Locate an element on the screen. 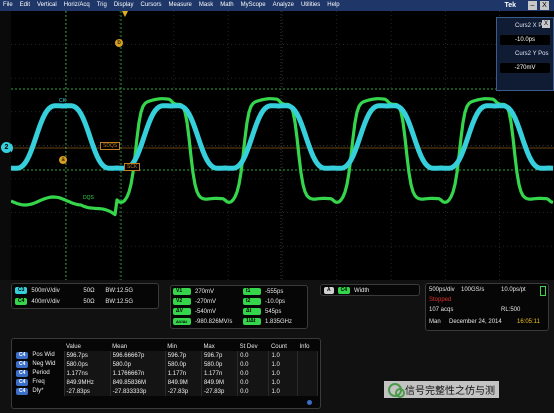 Image resolution: width=554 pixels, height=413 pixels. cursor-a-marker: a is located at coordinates (63, 160).